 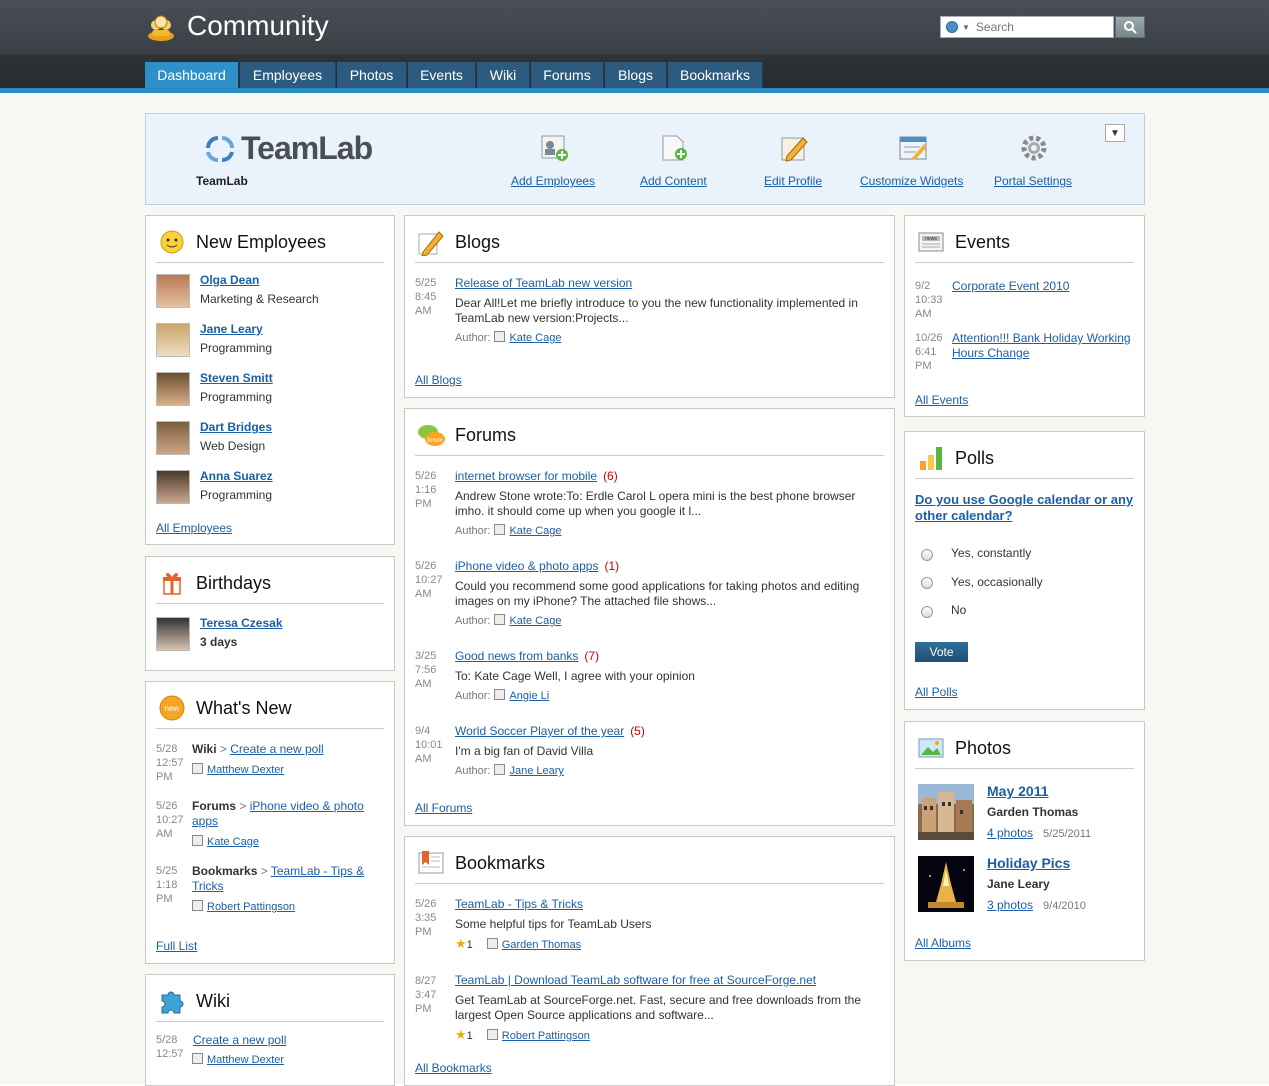 What do you see at coordinates (715, 75) in the screenshot?
I see `tab-bookmarks: Bookmarks` at bounding box center [715, 75].